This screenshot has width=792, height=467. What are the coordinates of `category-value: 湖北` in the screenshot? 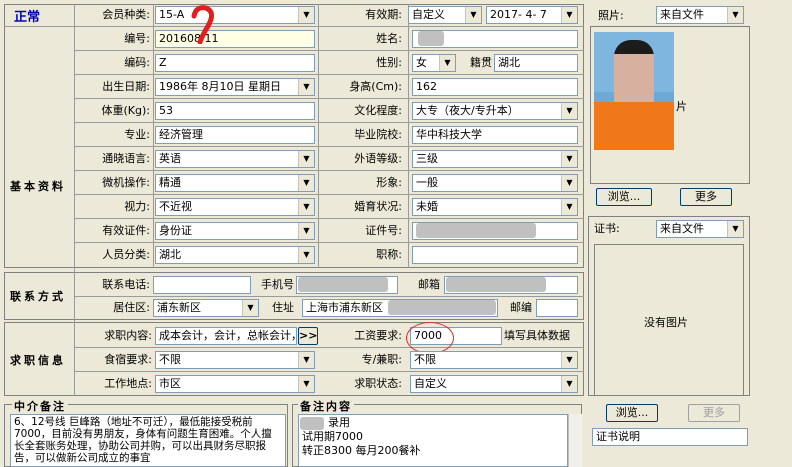 It's located at (170, 254).